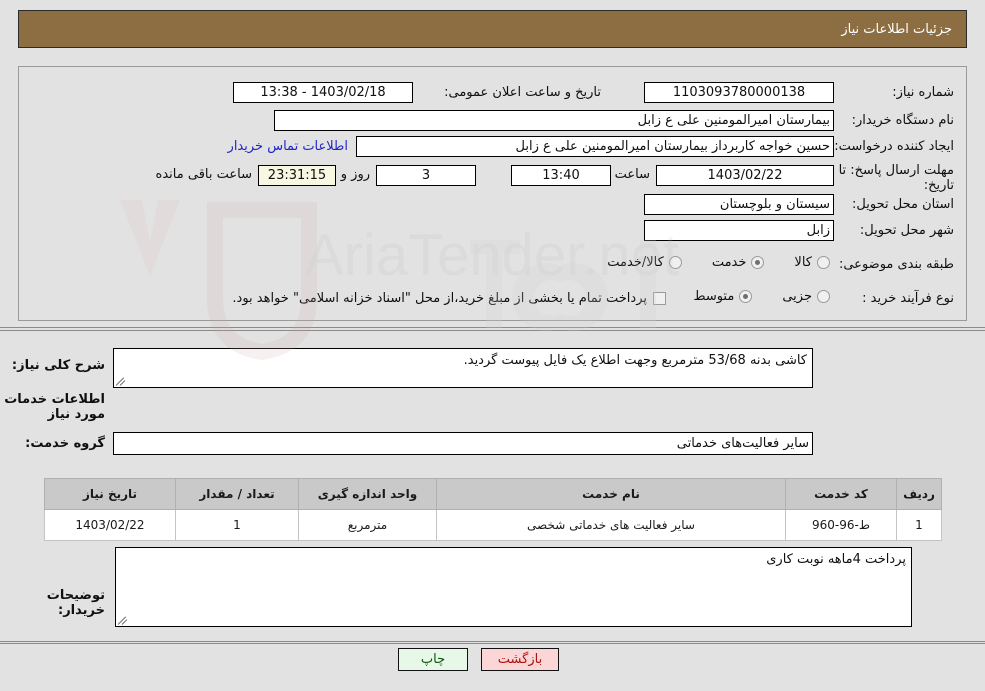  I want to click on public-announce-value: 1403/02/18 - 13:38, so click(323, 92).